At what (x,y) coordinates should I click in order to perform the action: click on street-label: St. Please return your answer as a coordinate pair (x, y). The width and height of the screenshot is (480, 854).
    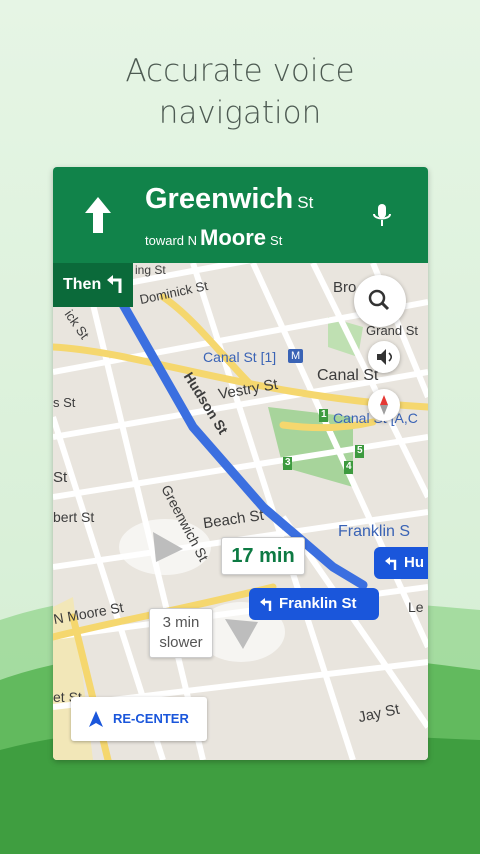
    Looking at the image, I should click on (60, 477).